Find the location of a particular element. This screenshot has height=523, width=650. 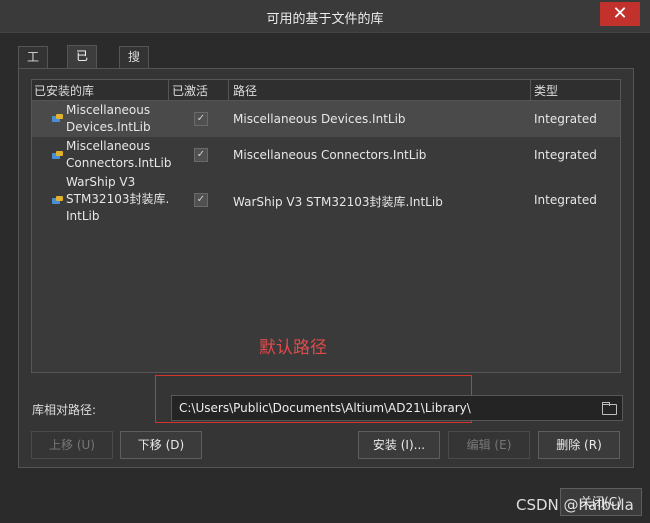

column-header-library: 已安装的库 is located at coordinates (64, 90).